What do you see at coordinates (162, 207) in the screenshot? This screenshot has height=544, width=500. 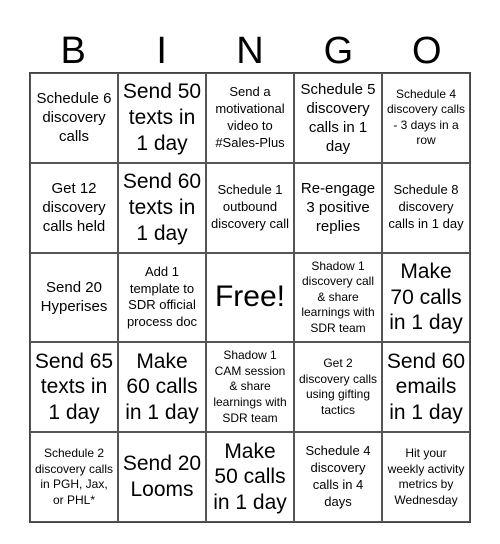 I see `bingo-cell: Send 60 texts in 1 day` at bounding box center [162, 207].